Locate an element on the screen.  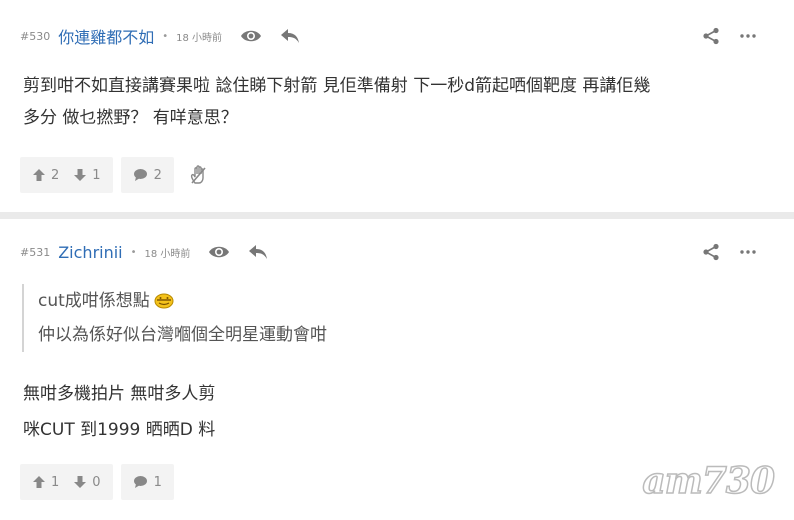
post-content: 無咁多機拍片 無咁多人剪 咪CUT 到1999 晒晒D 料 is located at coordinates (393, 412).